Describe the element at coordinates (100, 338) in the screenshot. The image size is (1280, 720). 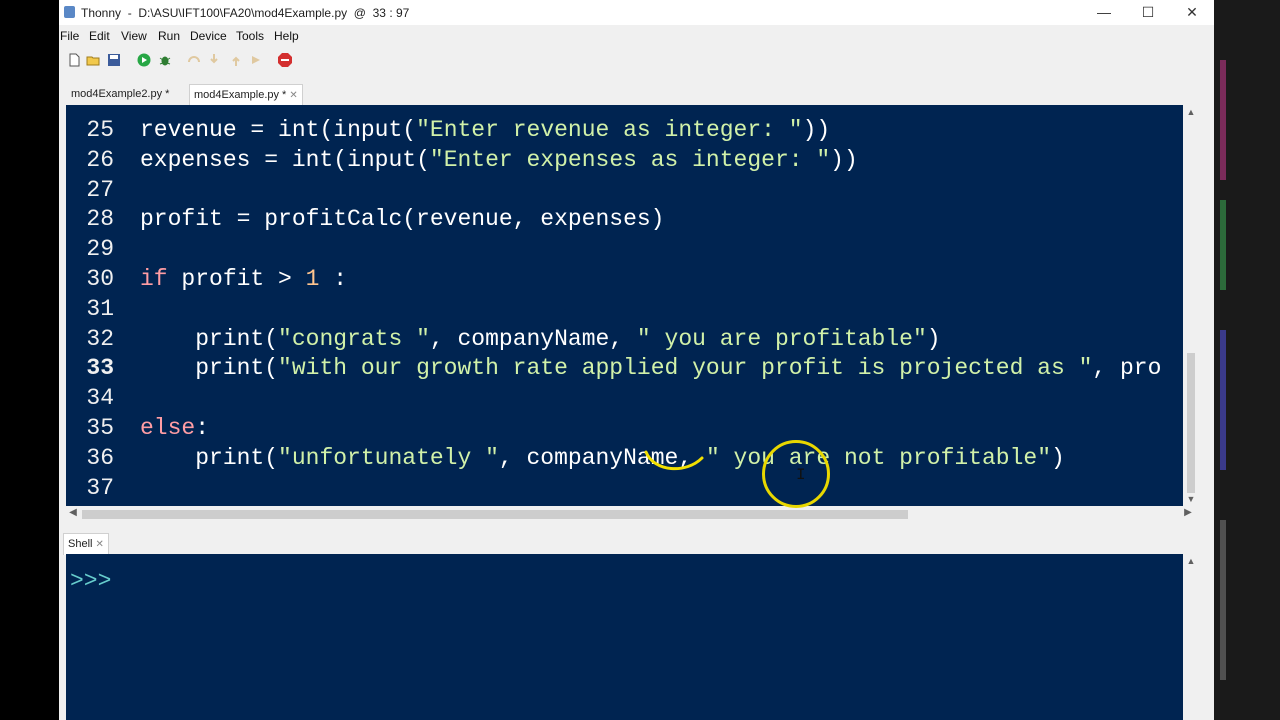
I see `line-number: 32` at that location.